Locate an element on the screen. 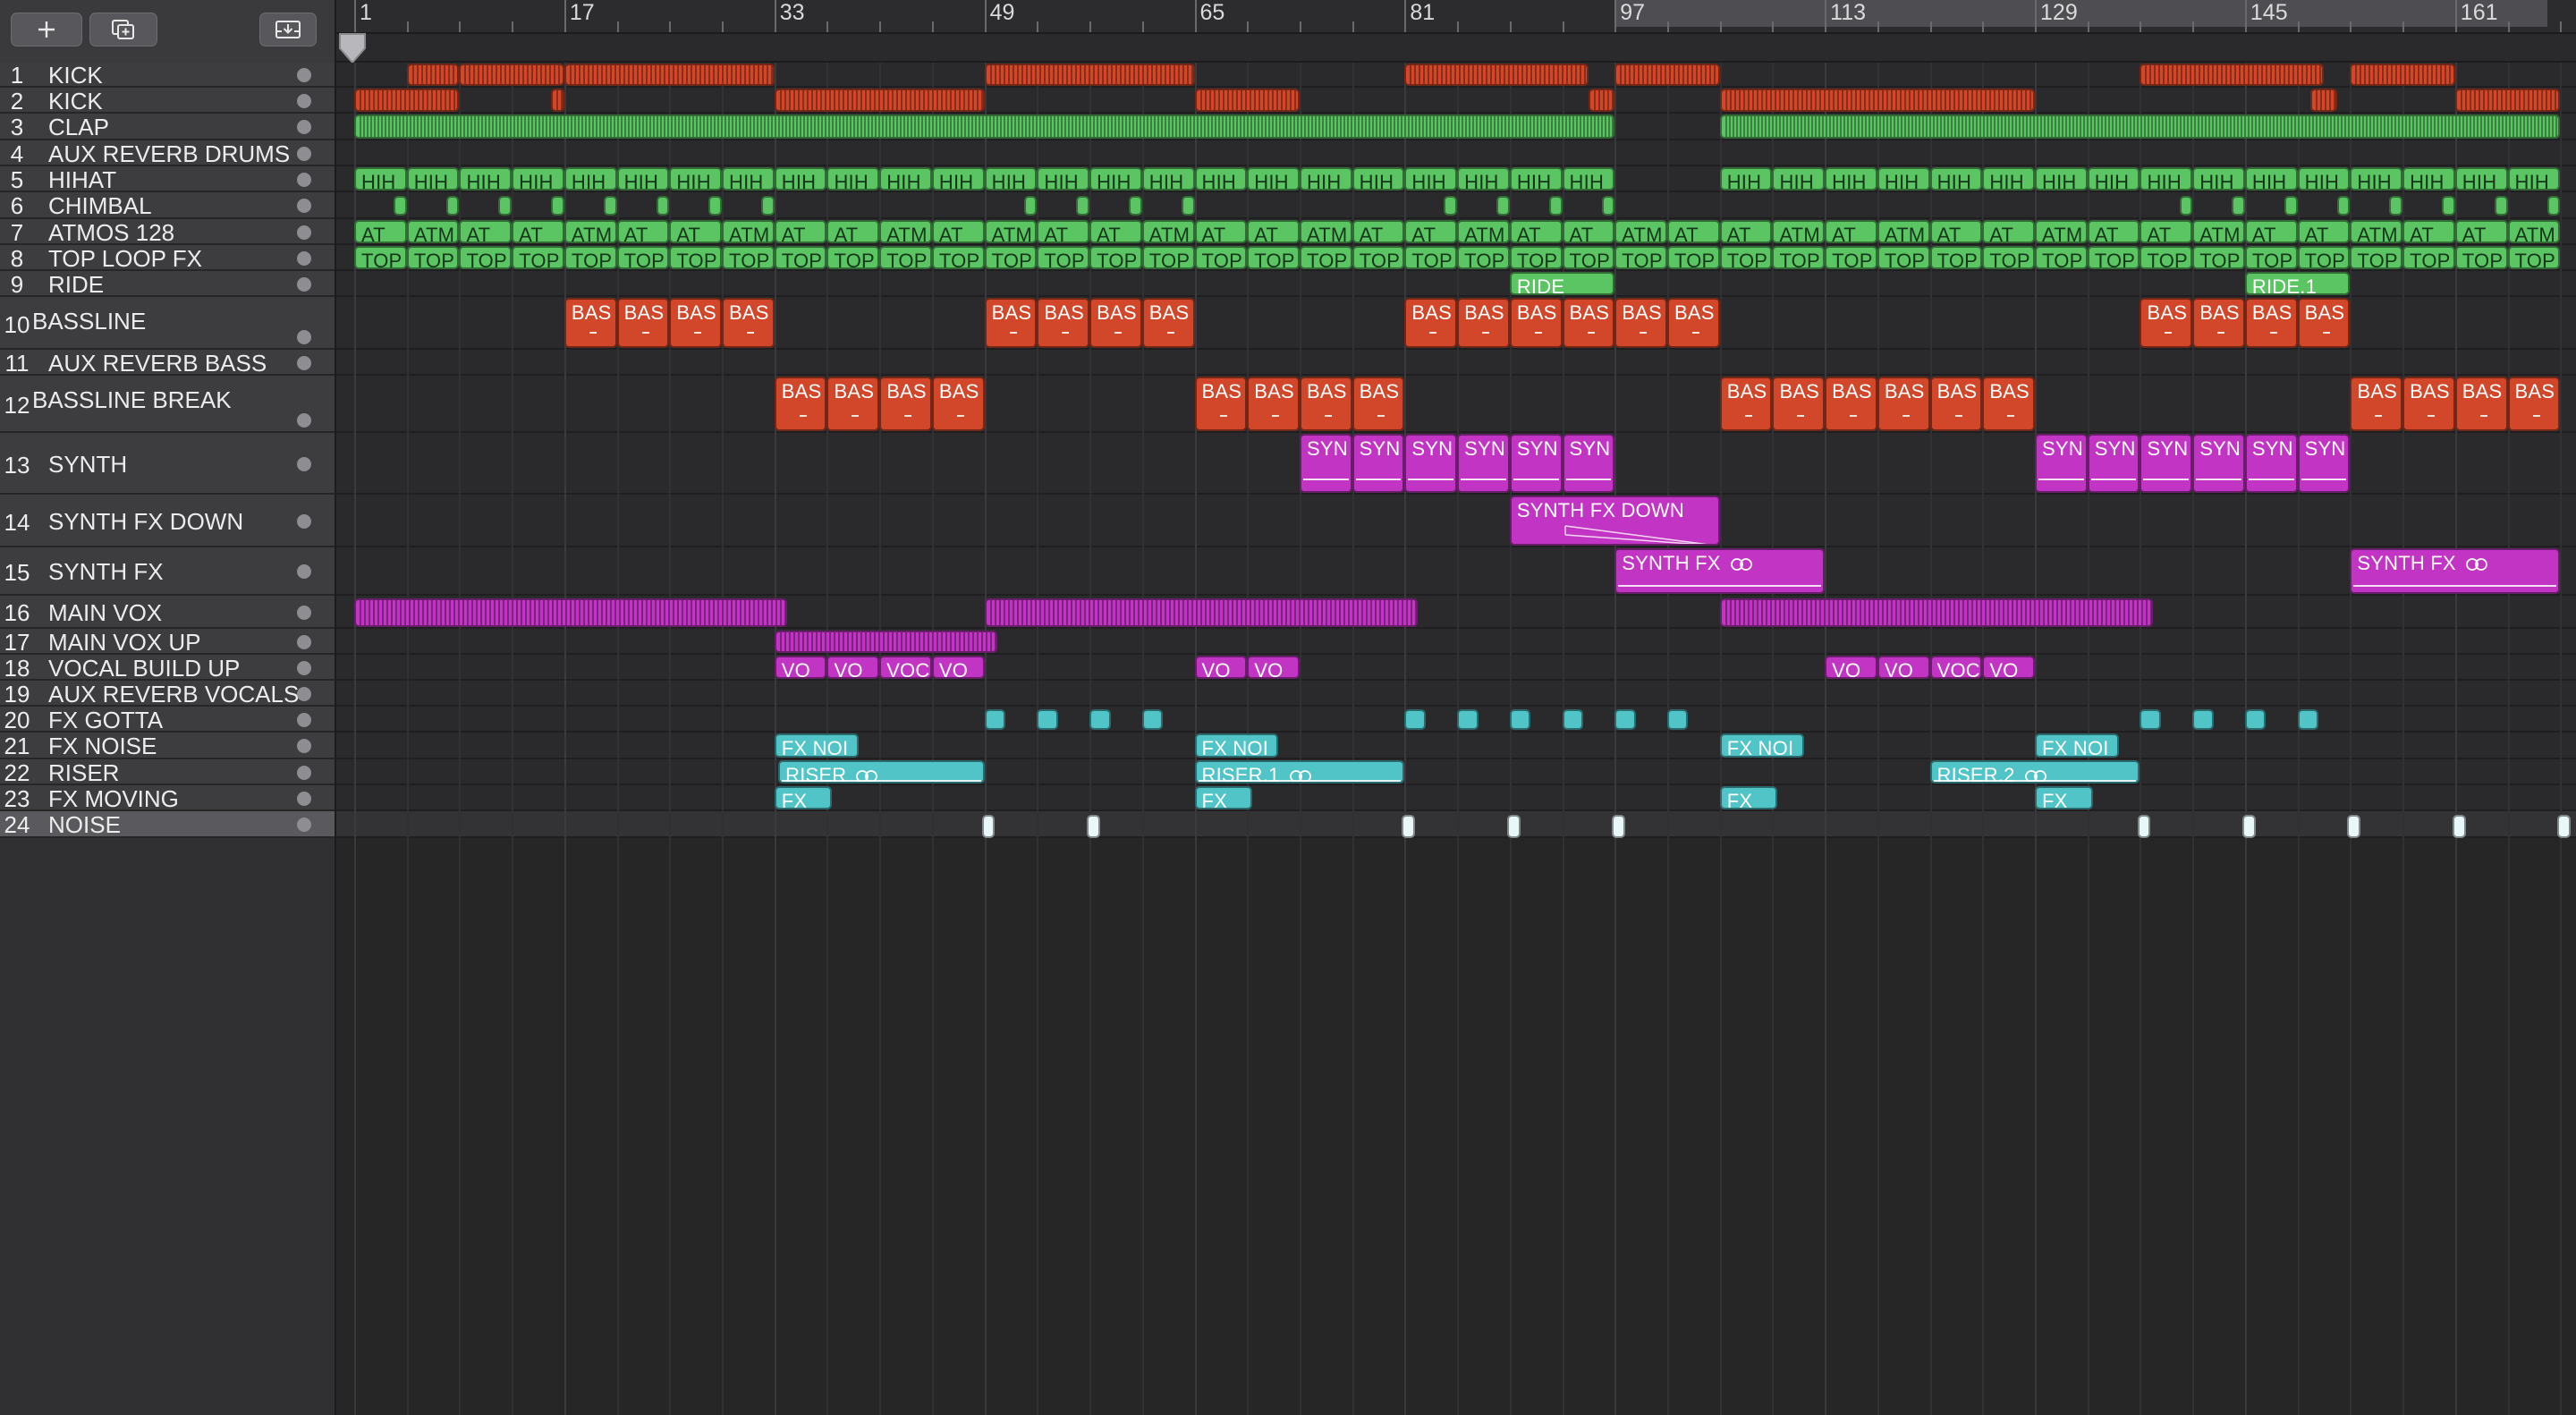  track-header: 5 HIHAT is located at coordinates (167, 180).